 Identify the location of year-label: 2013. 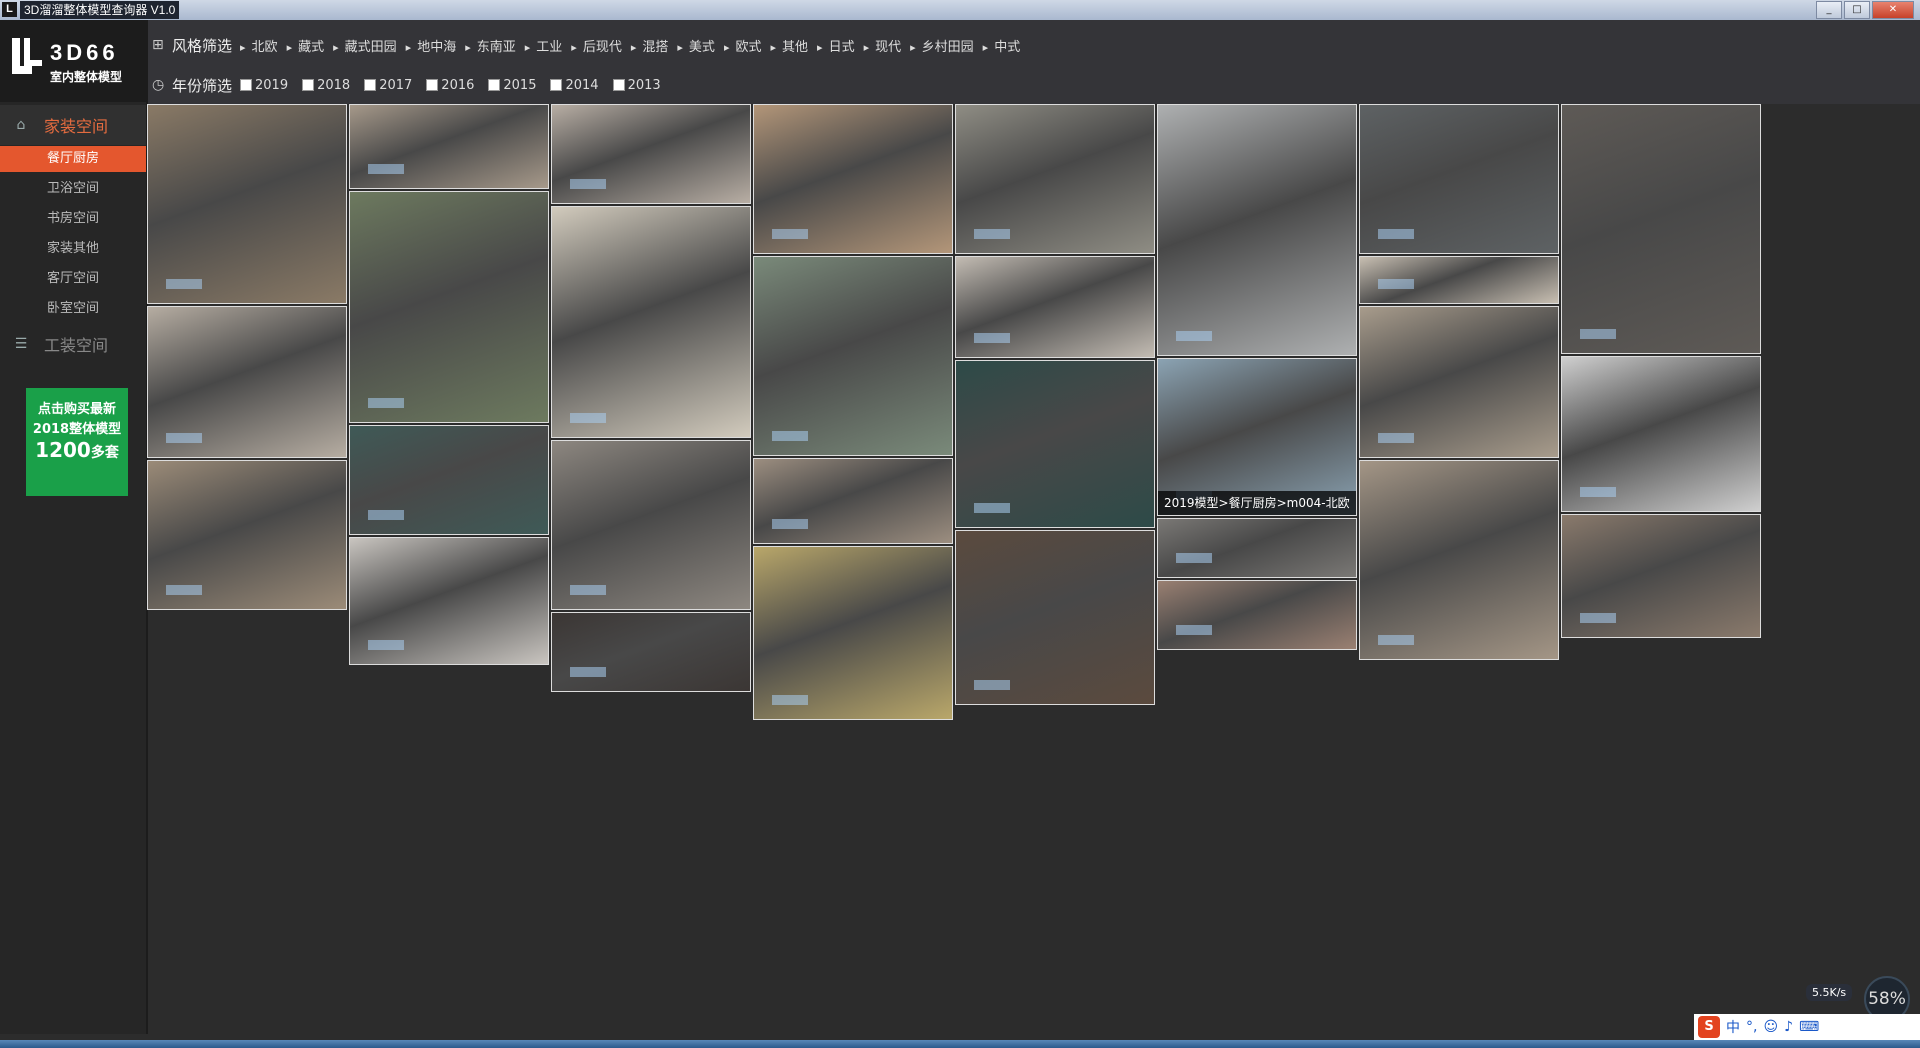
(644, 85).